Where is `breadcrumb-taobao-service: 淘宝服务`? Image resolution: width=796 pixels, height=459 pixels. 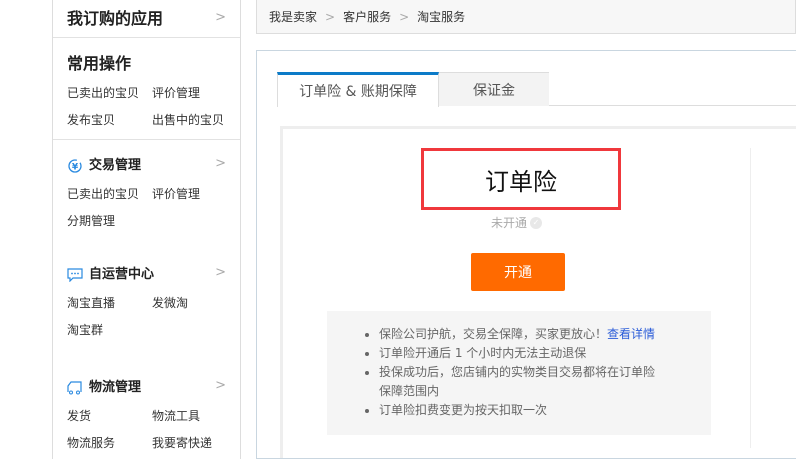 breadcrumb-taobao-service: 淘宝服务 is located at coordinates (441, 17).